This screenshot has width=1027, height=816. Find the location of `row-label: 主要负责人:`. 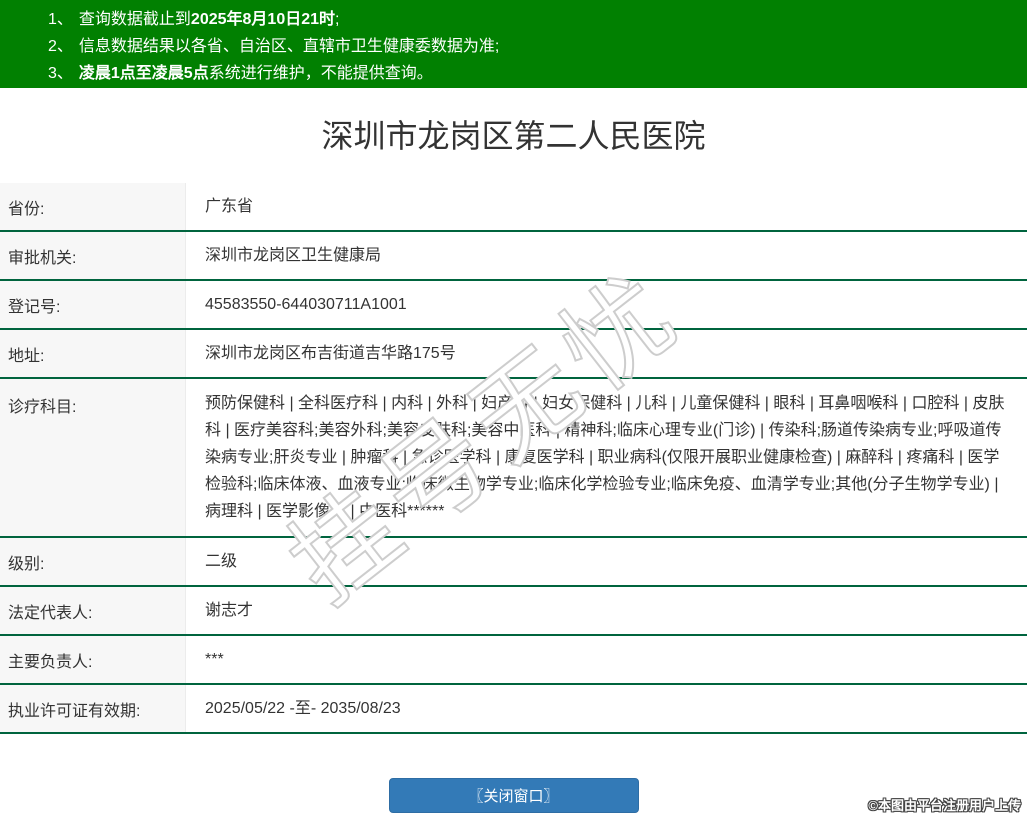

row-label: 主要负责人: is located at coordinates (93, 659).